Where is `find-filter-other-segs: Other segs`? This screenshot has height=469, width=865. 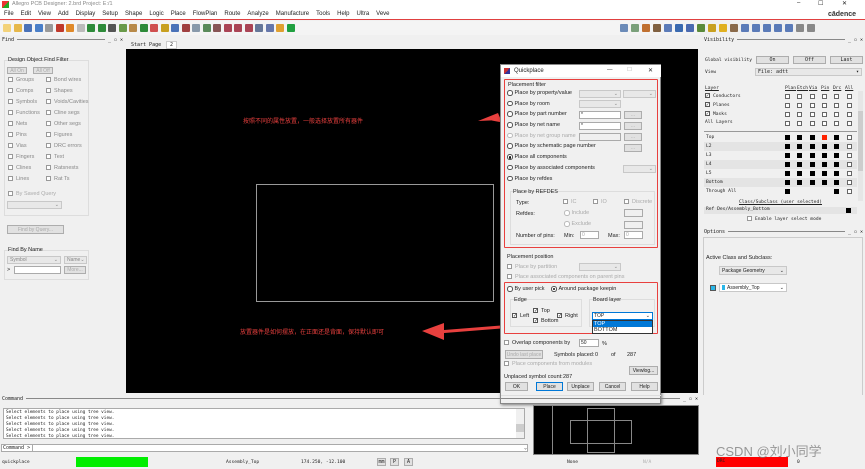 find-filter-other-segs: Other segs is located at coordinates (67, 126).